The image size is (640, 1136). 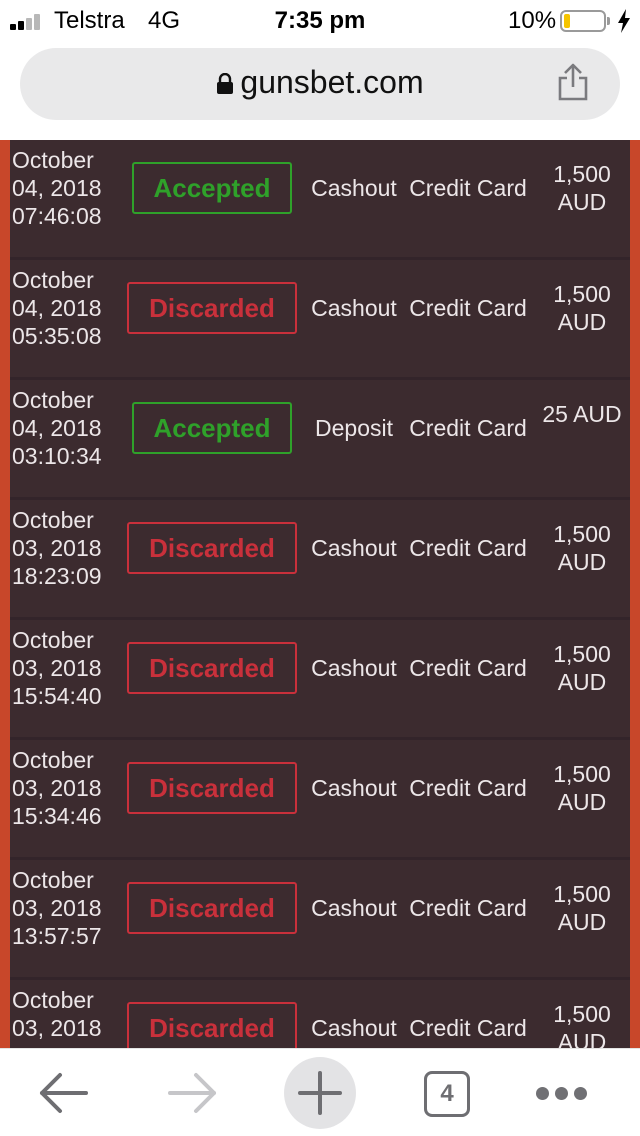 What do you see at coordinates (354, 428) in the screenshot?
I see `transaction-type: Deposit` at bounding box center [354, 428].